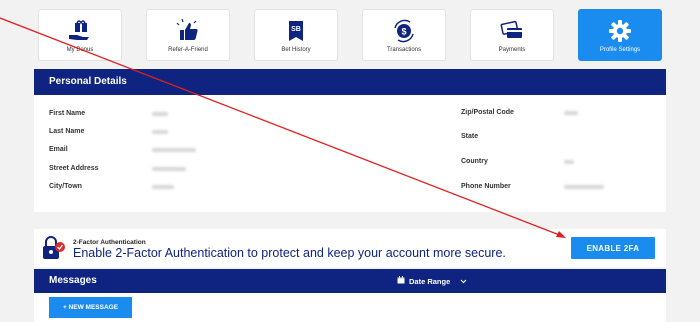 This screenshot has width=700, height=322. I want to click on two-factor-heading: 2-Factor Authentication, so click(109, 242).